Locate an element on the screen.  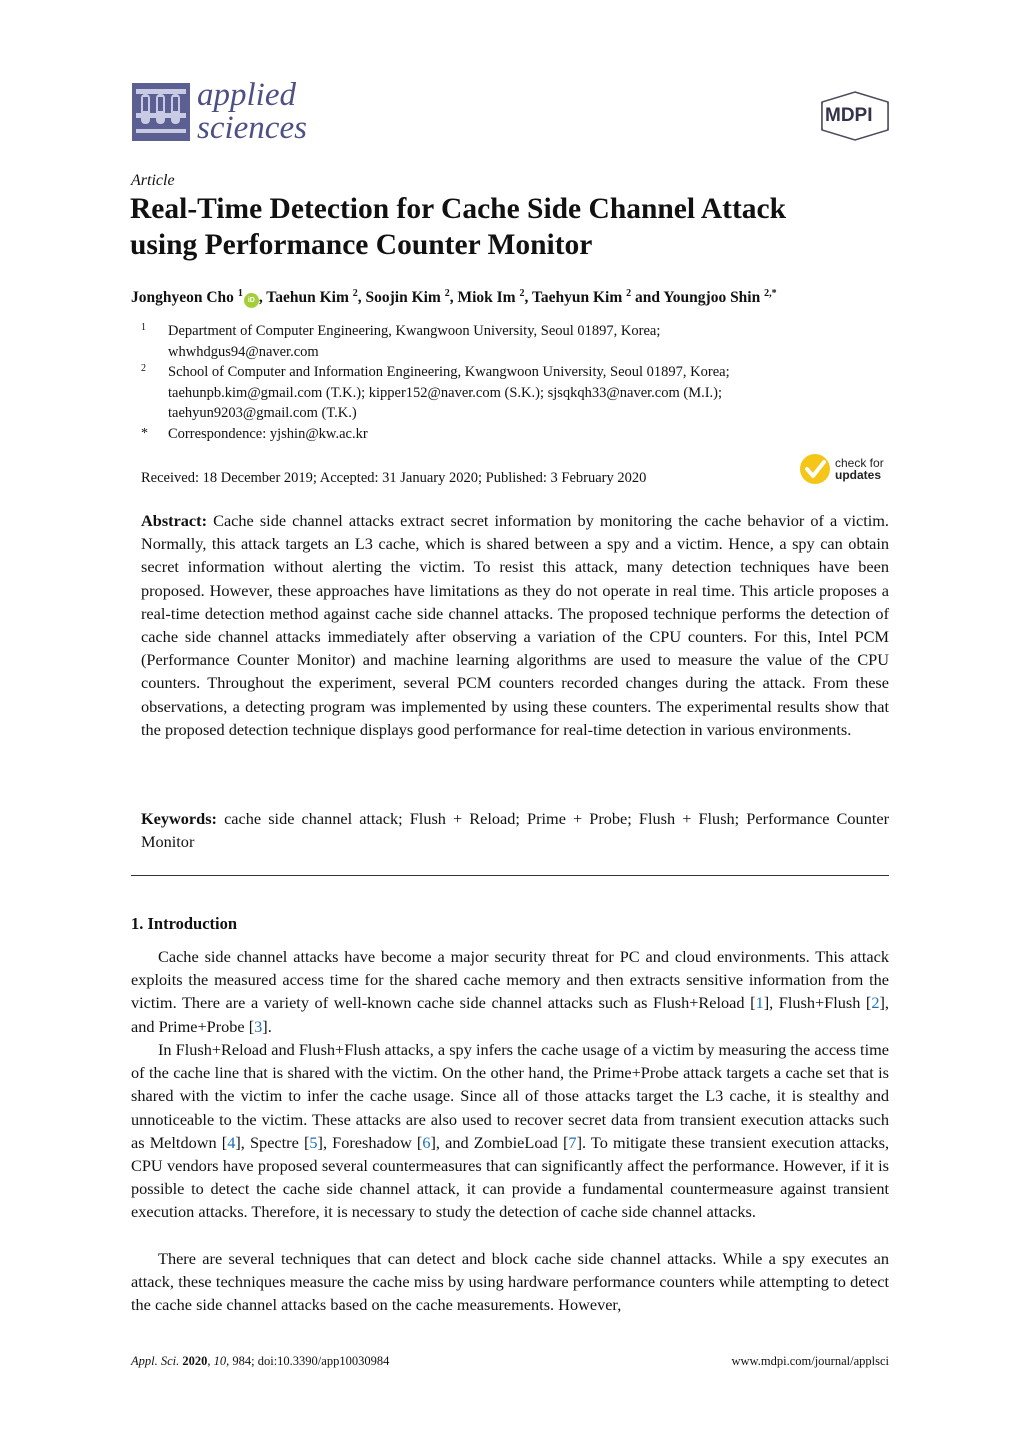
citation-link: 7 is located at coordinates (572, 1142).